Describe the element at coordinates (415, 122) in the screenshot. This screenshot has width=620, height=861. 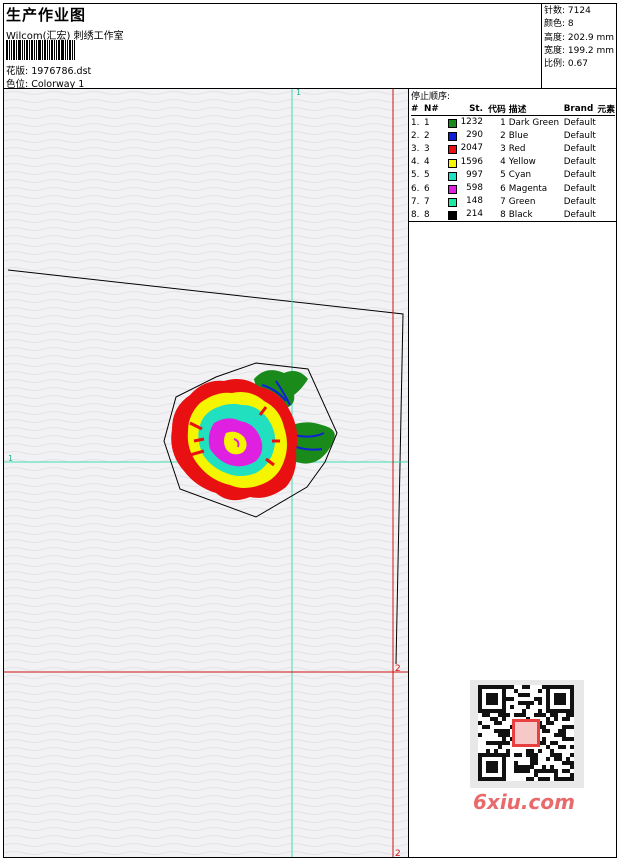
I see `row-index: 1.` at that location.